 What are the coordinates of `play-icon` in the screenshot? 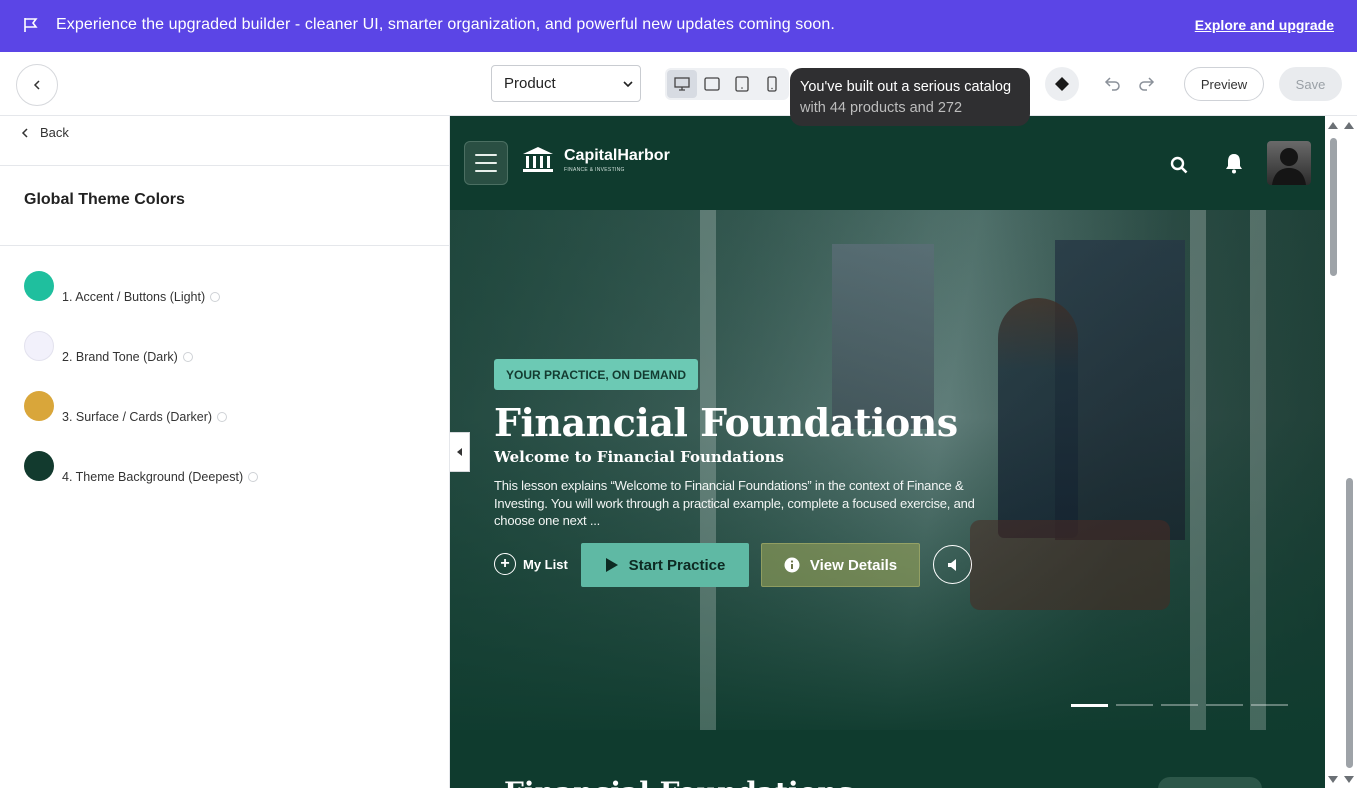 It's located at (611, 565).